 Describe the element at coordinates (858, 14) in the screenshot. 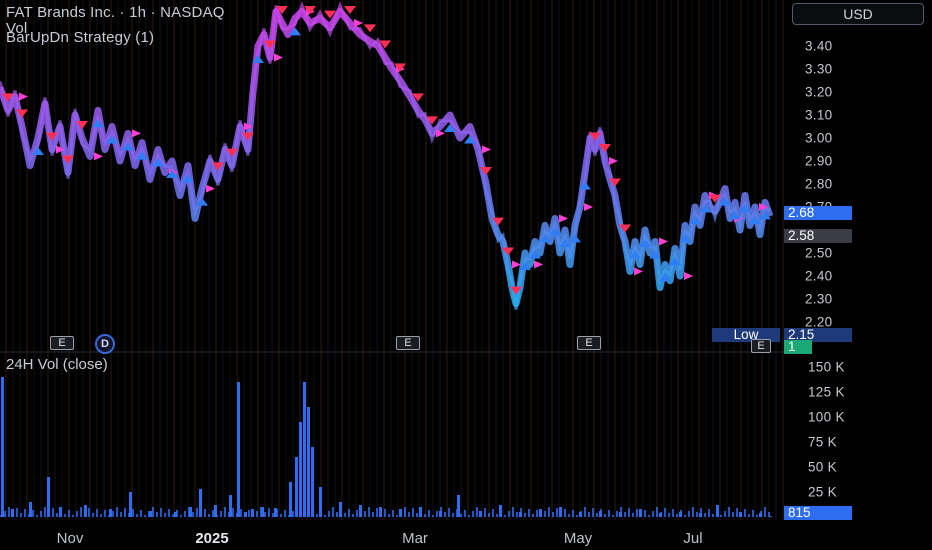

I see `currency-button: USD` at that location.